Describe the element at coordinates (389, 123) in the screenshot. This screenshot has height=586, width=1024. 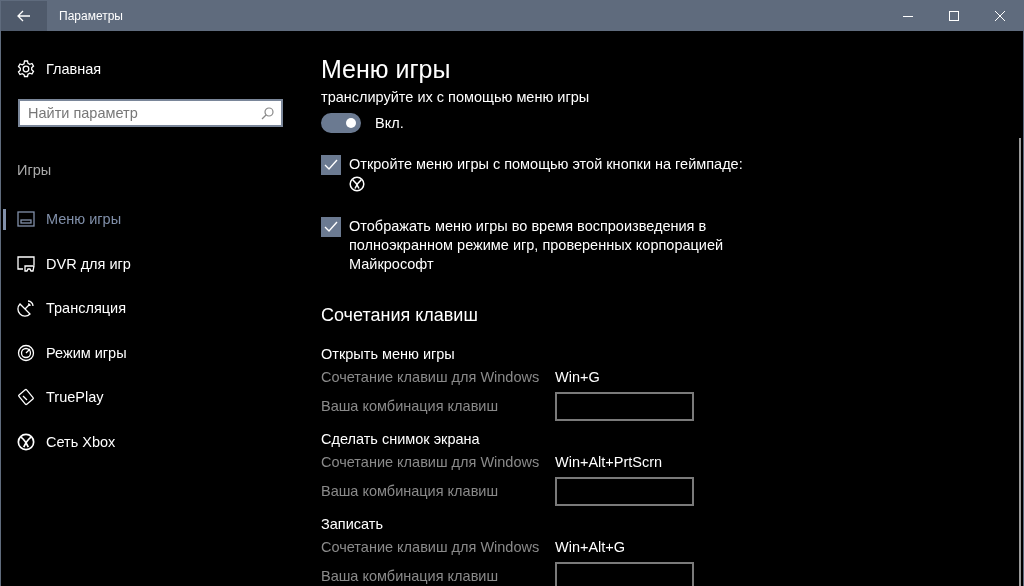
I see `toggle-label: Вкл.` at that location.